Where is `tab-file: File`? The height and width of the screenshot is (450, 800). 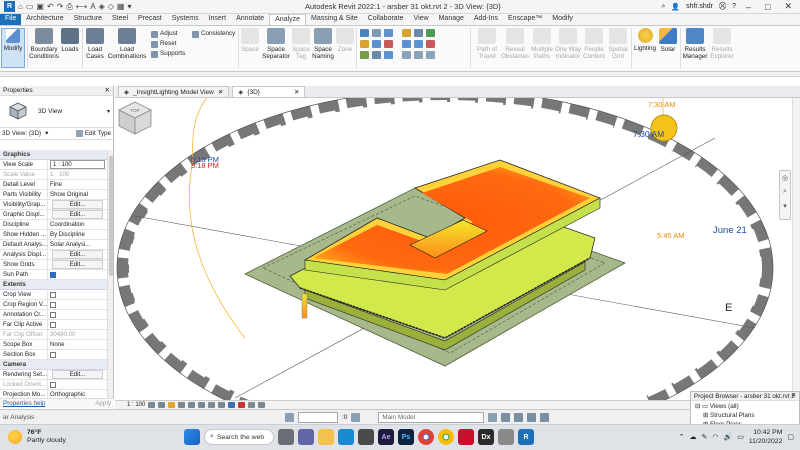 tab-file: File is located at coordinates (11, 19).